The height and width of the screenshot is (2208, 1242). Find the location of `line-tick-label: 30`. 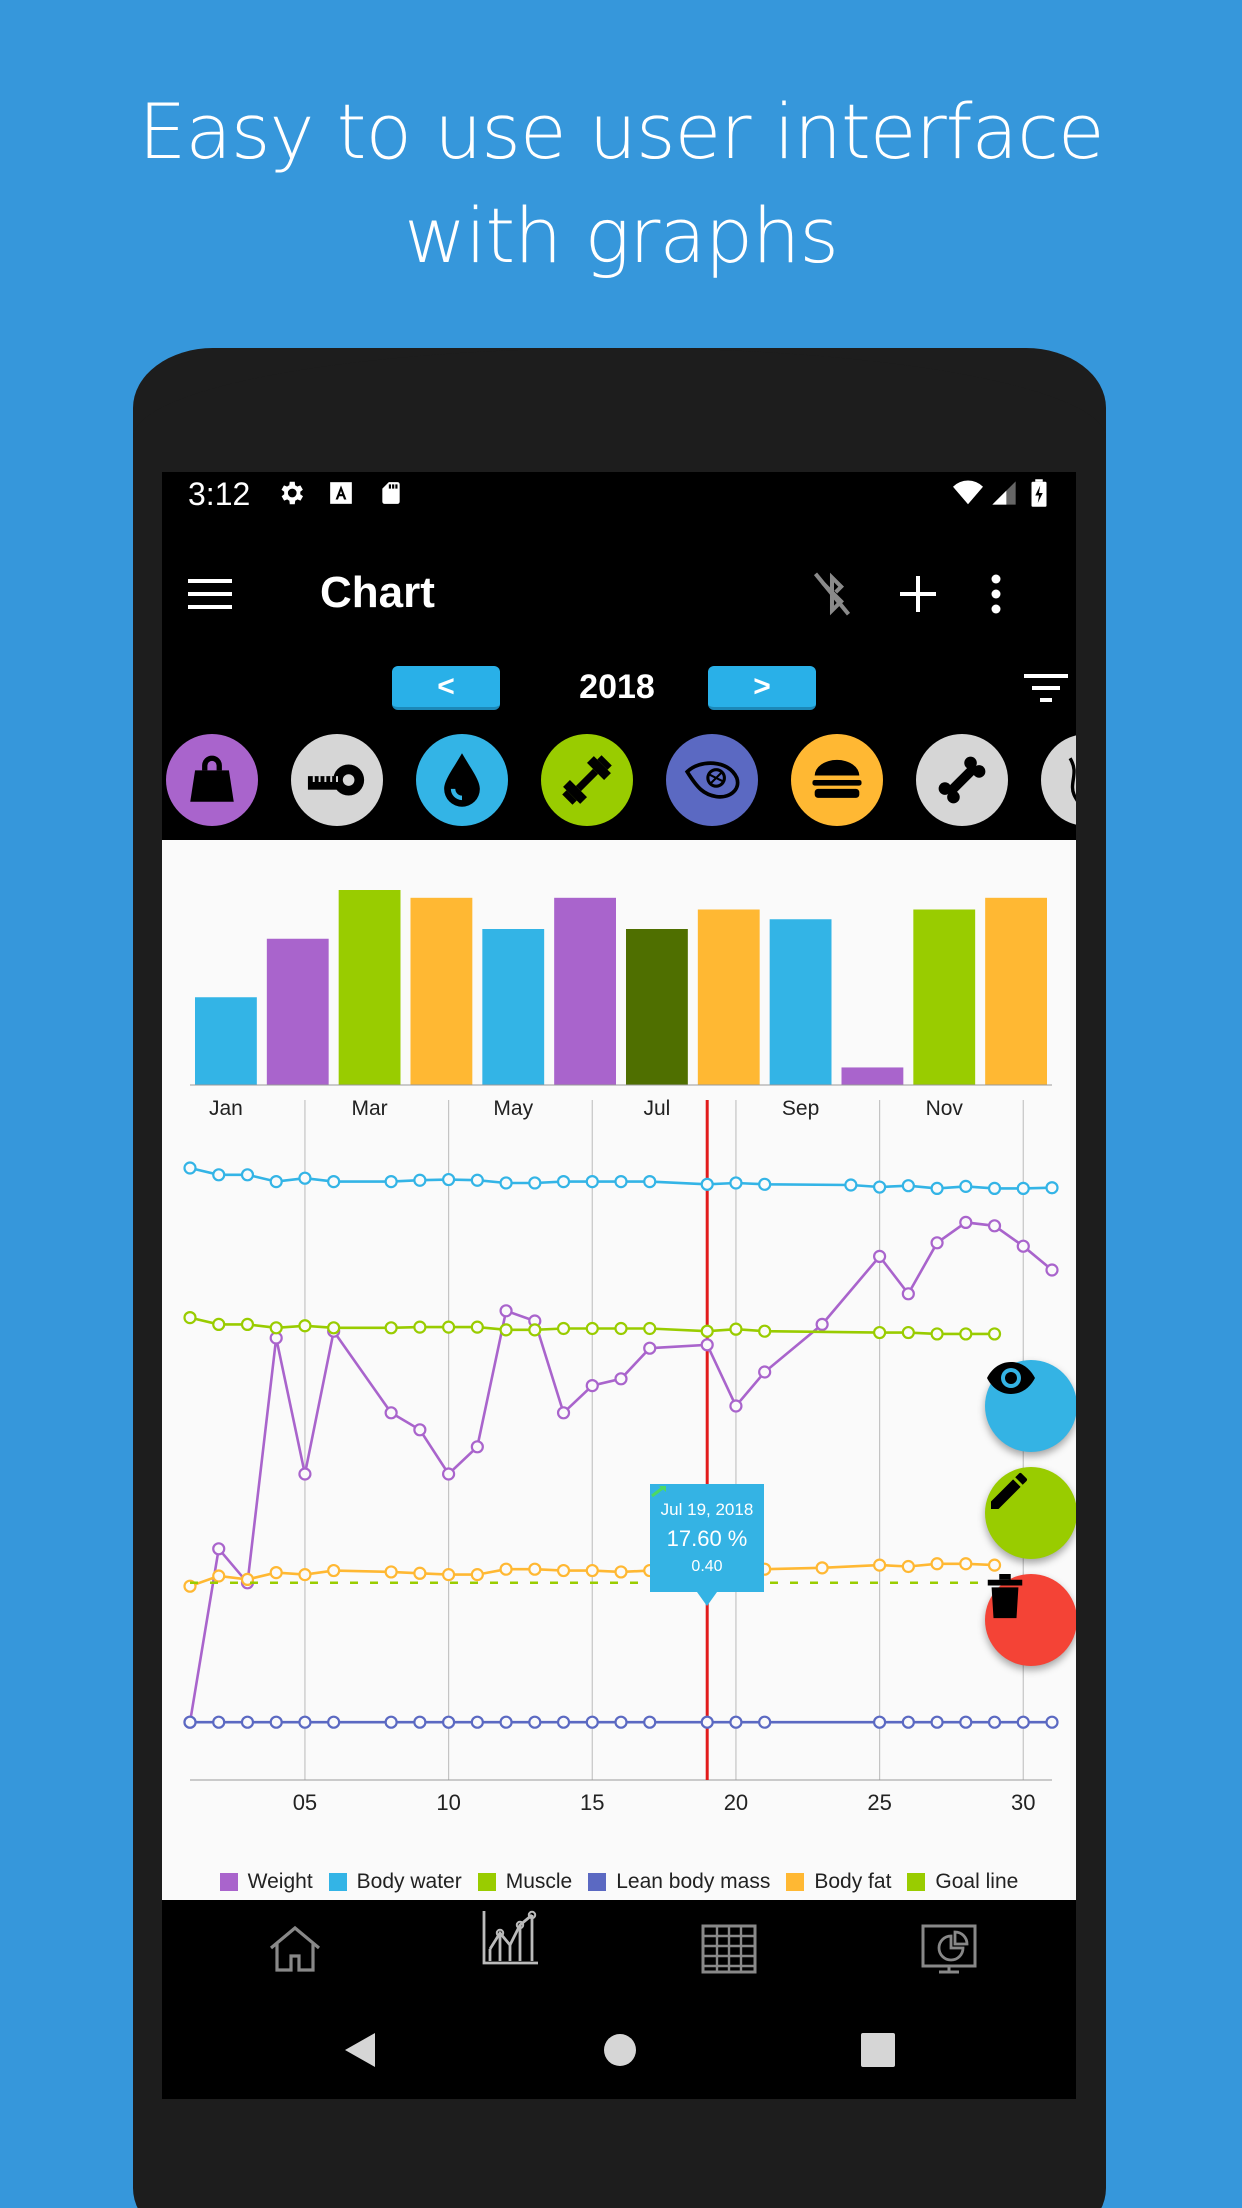

line-tick-label: 30 is located at coordinates (1023, 1802).